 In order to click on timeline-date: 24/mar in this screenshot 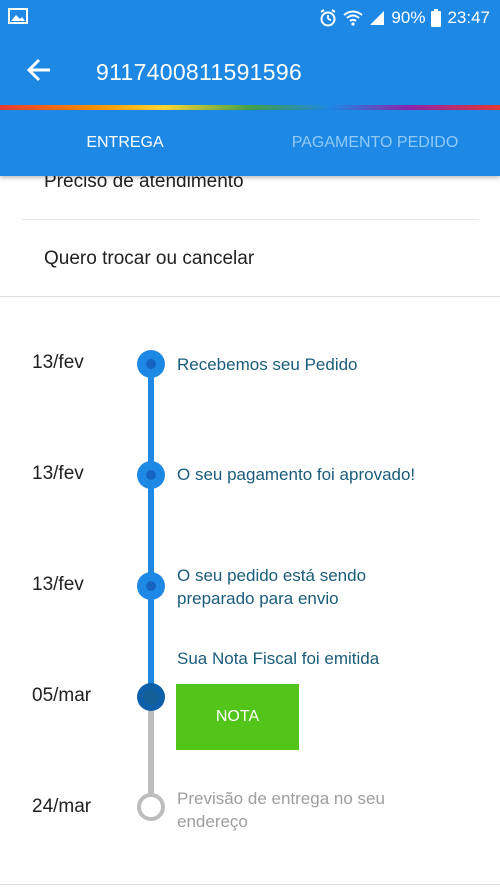, I will do `click(62, 806)`.